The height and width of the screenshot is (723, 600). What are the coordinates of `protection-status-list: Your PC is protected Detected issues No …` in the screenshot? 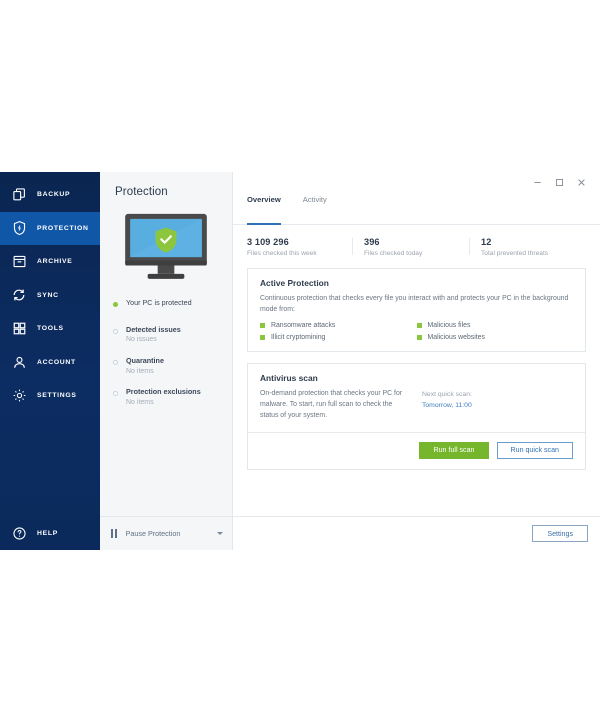 It's located at (166, 351).